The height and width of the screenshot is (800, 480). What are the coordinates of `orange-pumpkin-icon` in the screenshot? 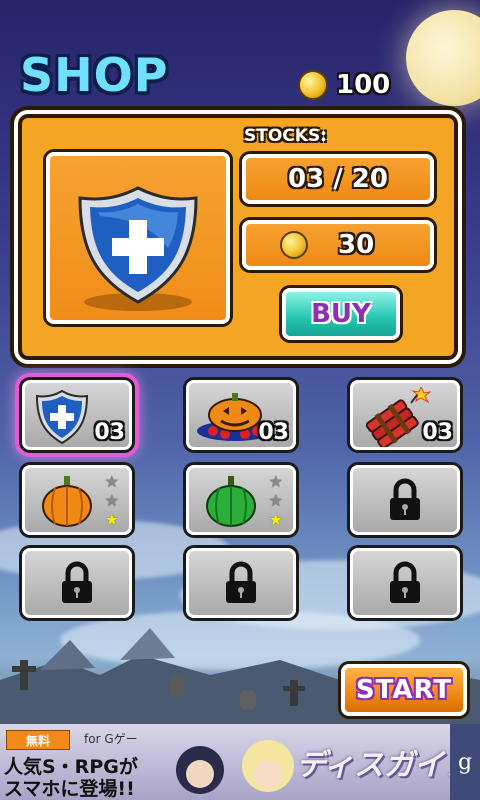 It's located at (67, 501).